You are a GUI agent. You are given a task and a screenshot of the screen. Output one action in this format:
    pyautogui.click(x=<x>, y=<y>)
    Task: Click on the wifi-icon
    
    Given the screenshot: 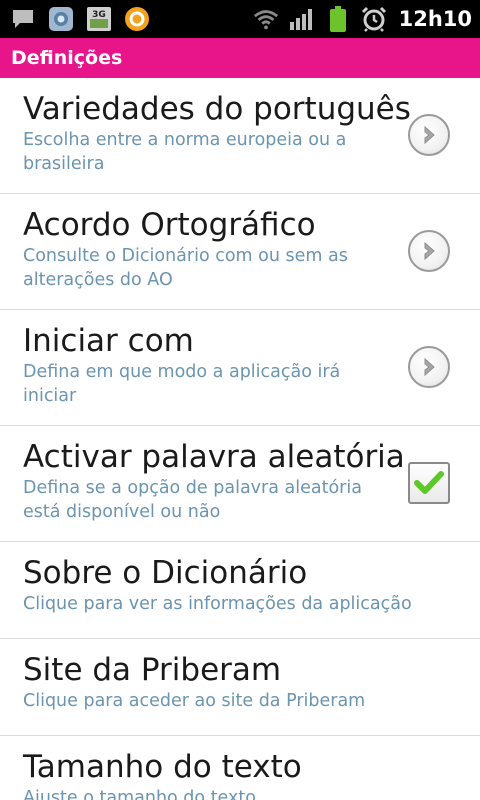 What is the action you would take?
    pyautogui.click(x=266, y=19)
    